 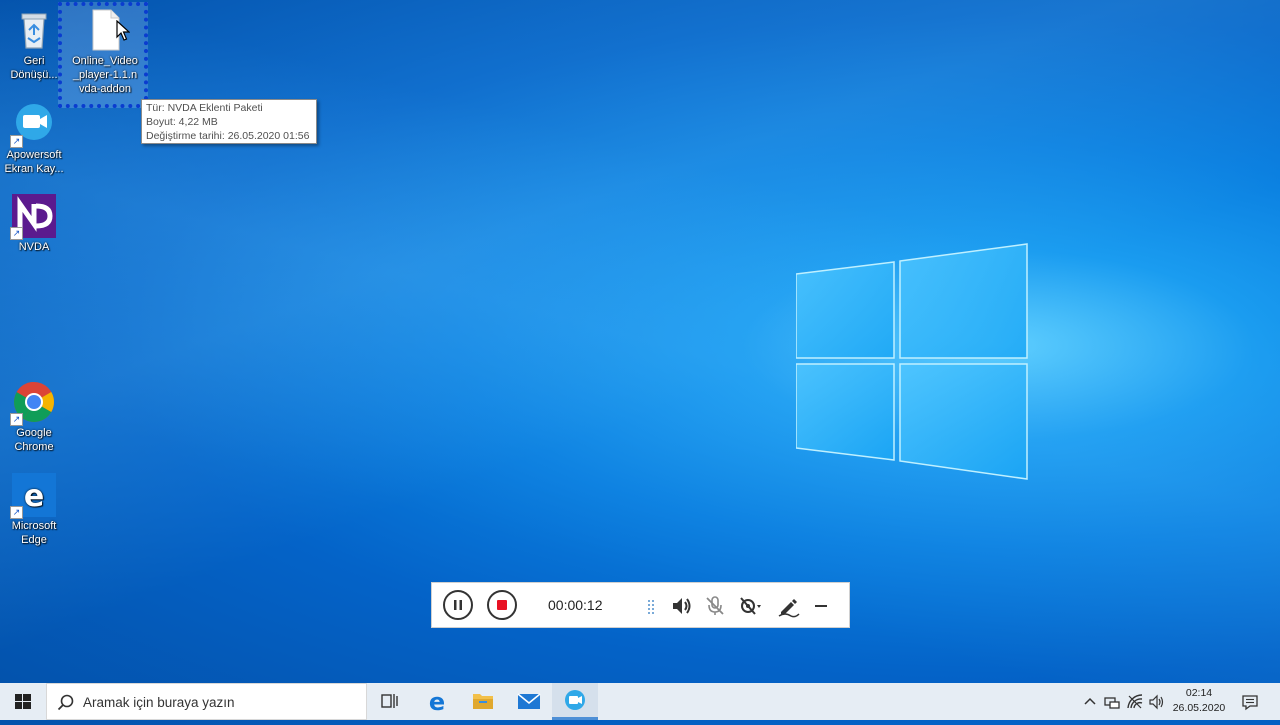 I want to click on desktop-icon-google-chrome: ↗ Google Chrome, so click(x=34, y=417).